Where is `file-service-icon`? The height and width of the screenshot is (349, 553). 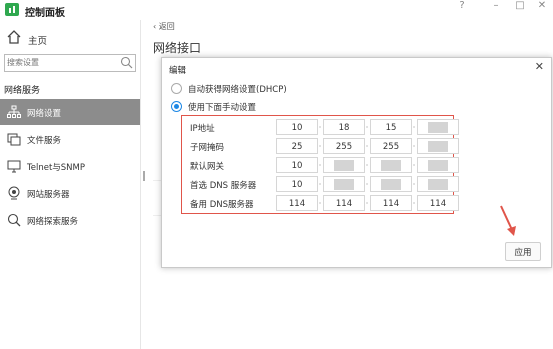 file-service-icon is located at coordinates (14, 139).